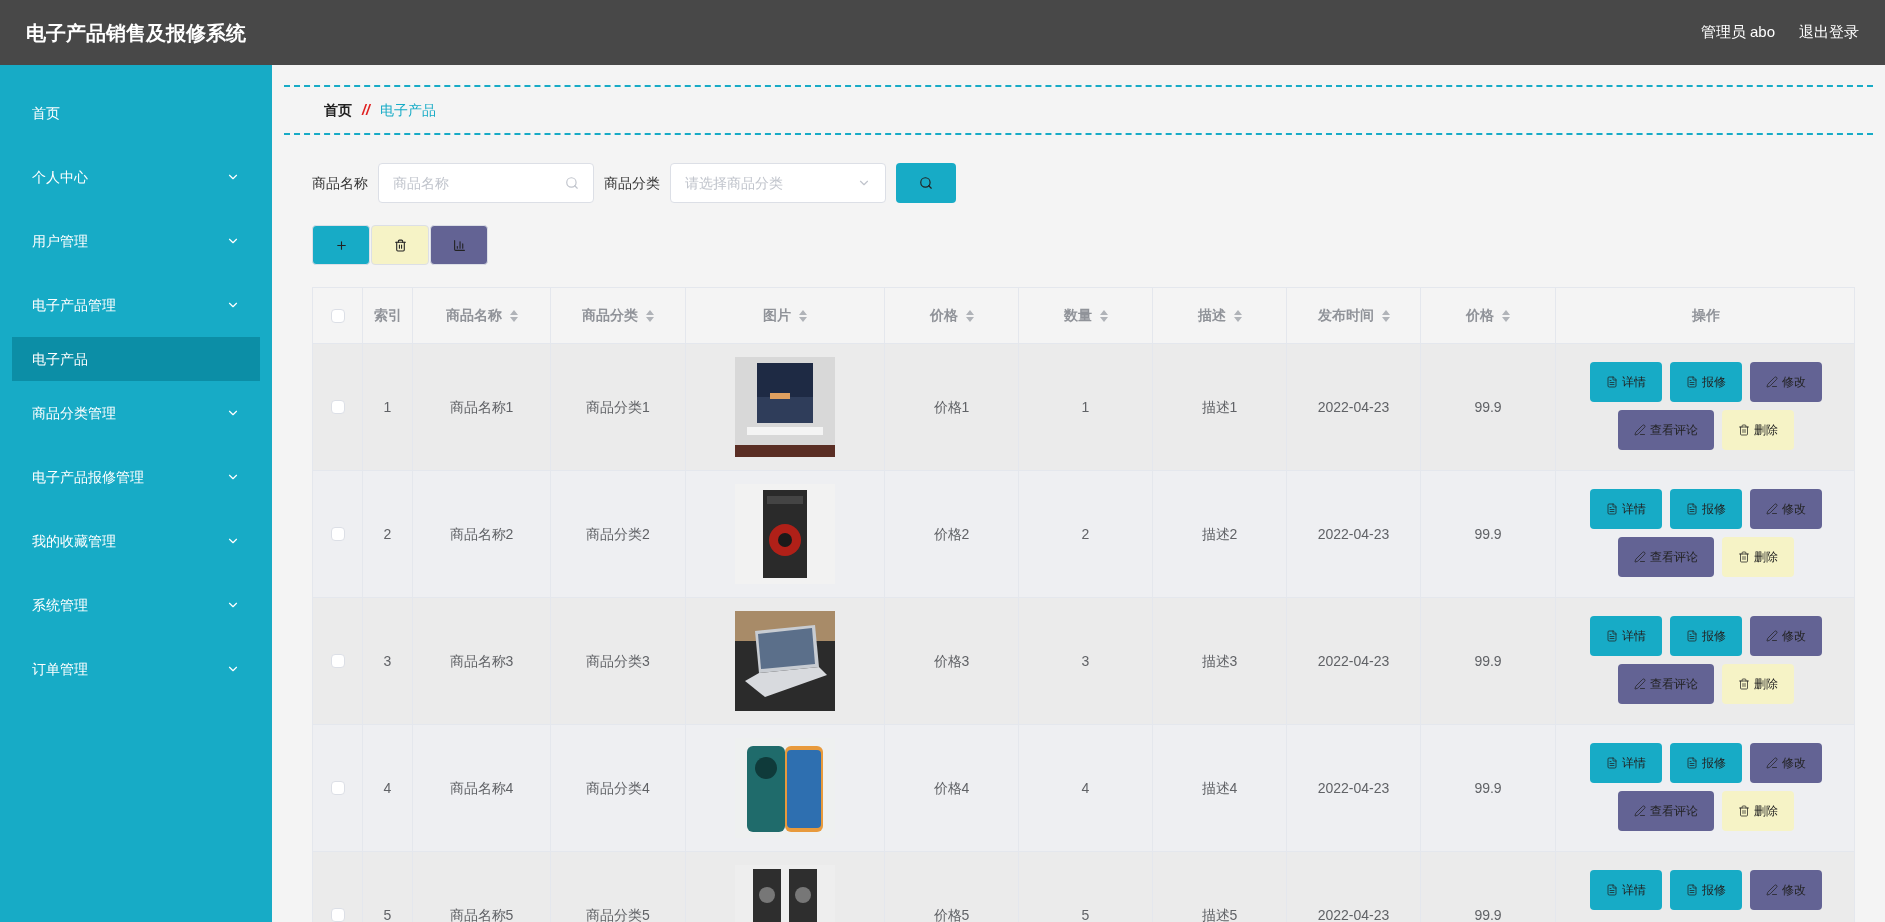 Image resolution: width=1885 pixels, height=922 pixels. What do you see at coordinates (481, 661) in the screenshot?
I see `table-cell-text: 商品名称3` at bounding box center [481, 661].